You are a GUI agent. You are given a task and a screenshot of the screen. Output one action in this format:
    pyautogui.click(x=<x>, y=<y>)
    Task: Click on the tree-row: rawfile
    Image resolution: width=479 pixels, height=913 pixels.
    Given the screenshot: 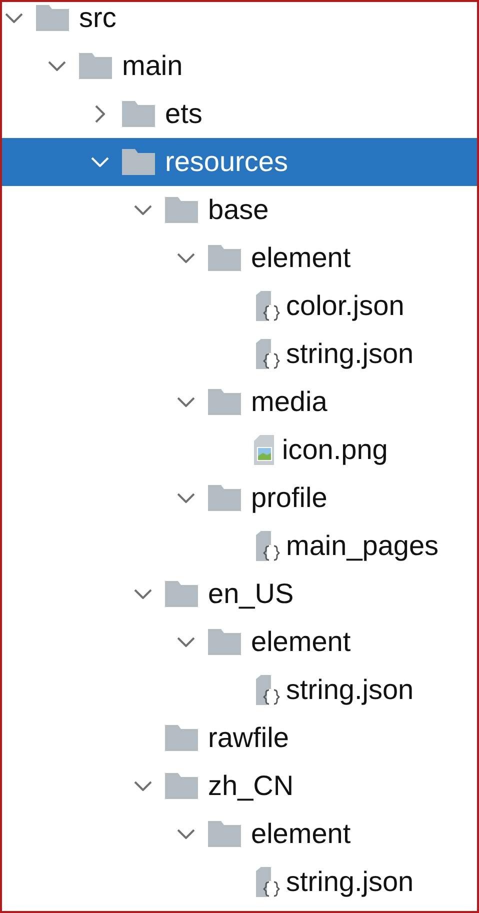 What is the action you would take?
    pyautogui.click(x=239, y=738)
    